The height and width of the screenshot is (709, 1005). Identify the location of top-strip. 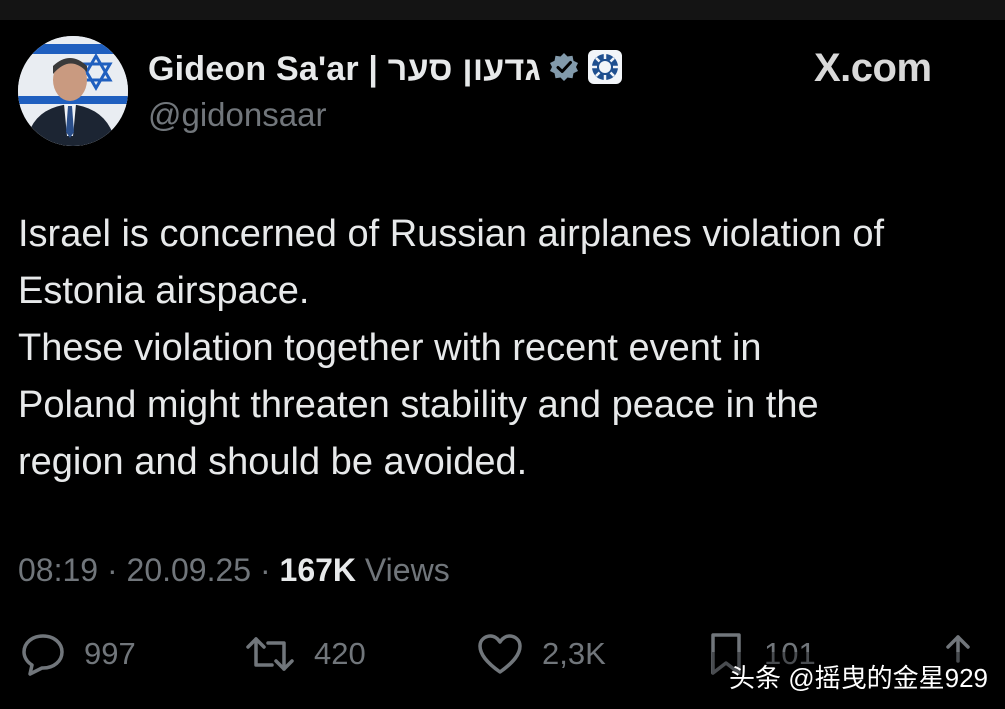
(502, 10).